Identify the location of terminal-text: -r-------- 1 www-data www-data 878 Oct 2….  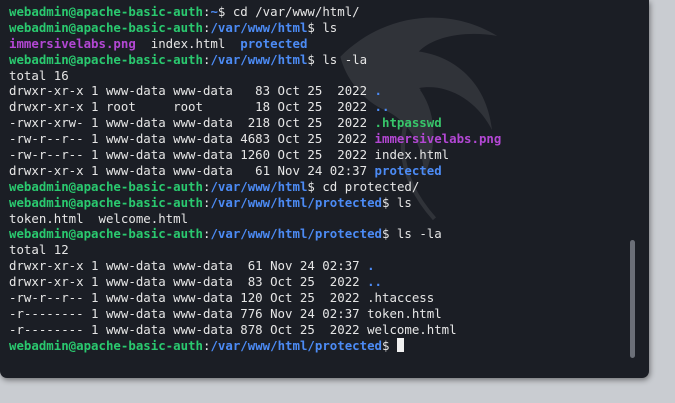
(233, 329).